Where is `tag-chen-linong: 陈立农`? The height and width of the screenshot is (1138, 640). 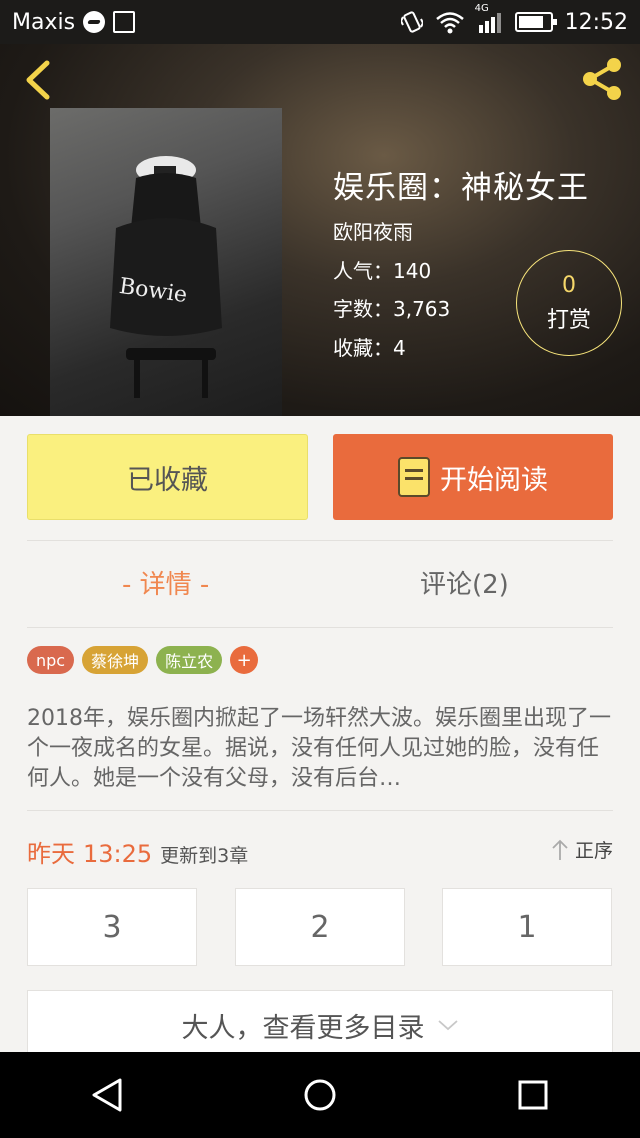 tag-chen-linong: 陈立农 is located at coordinates (189, 660).